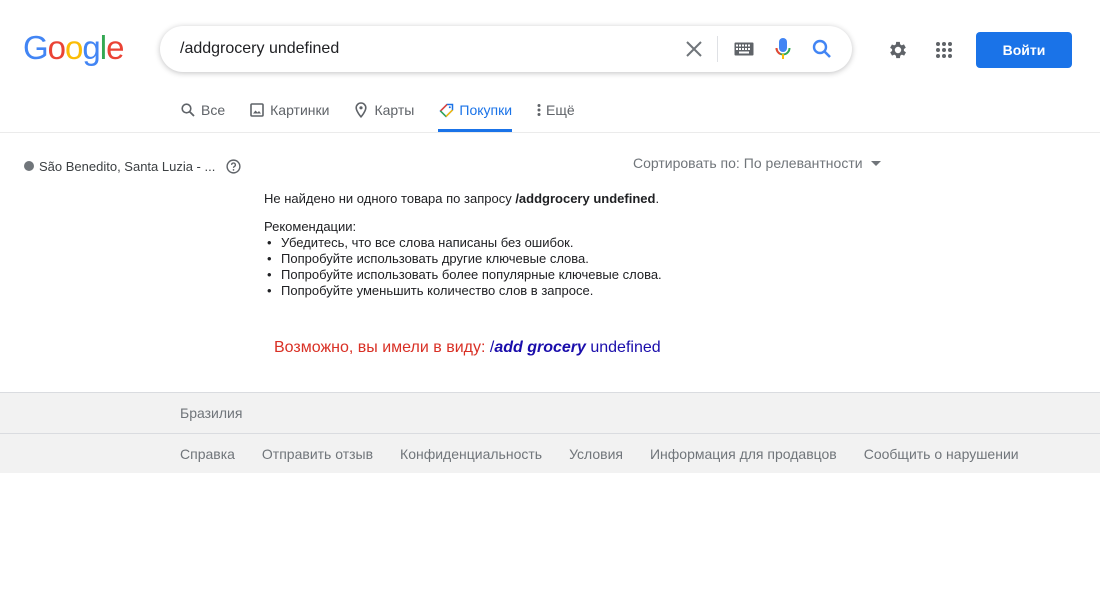  I want to click on did-you-mean-suggestion-link: /add grocery undefined, so click(575, 347).